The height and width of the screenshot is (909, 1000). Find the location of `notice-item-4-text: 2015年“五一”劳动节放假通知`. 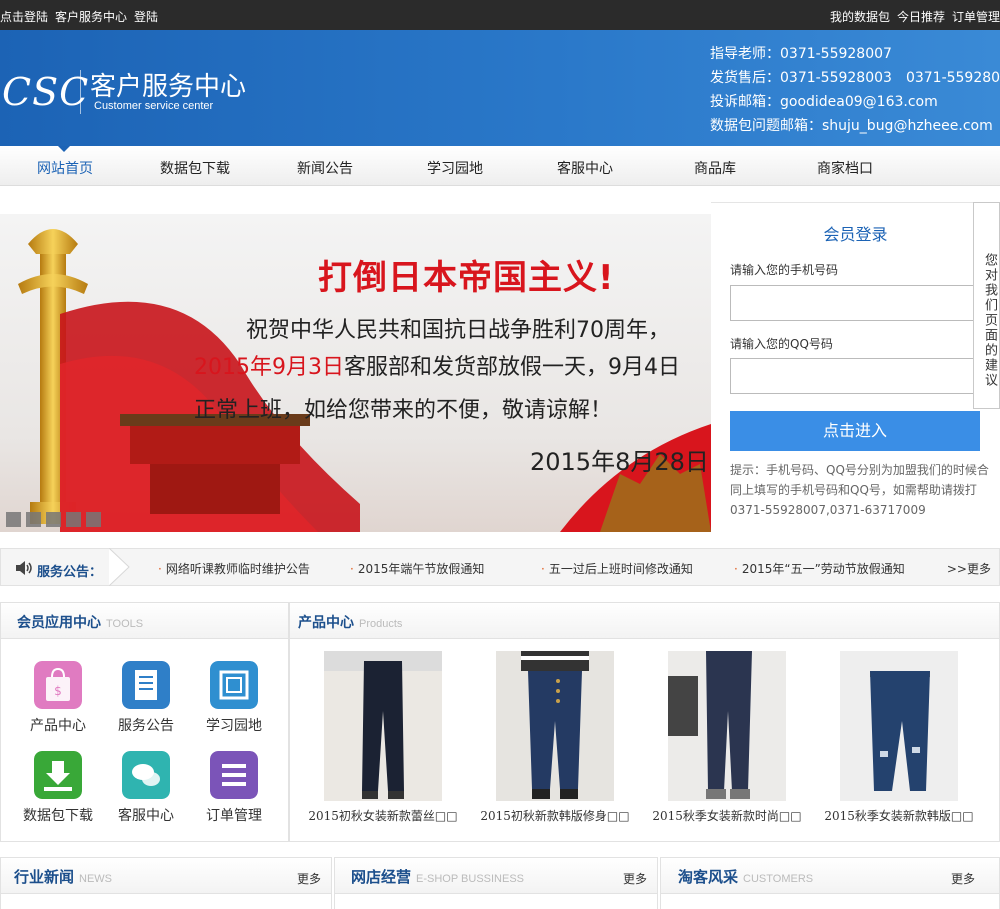

notice-item-4-text: 2015年“五一”劳动节放假通知 is located at coordinates (823, 569).